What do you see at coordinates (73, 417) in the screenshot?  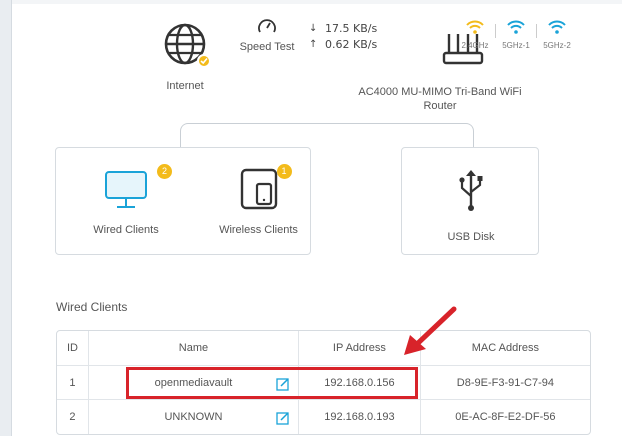 I see `cell-id: 2` at bounding box center [73, 417].